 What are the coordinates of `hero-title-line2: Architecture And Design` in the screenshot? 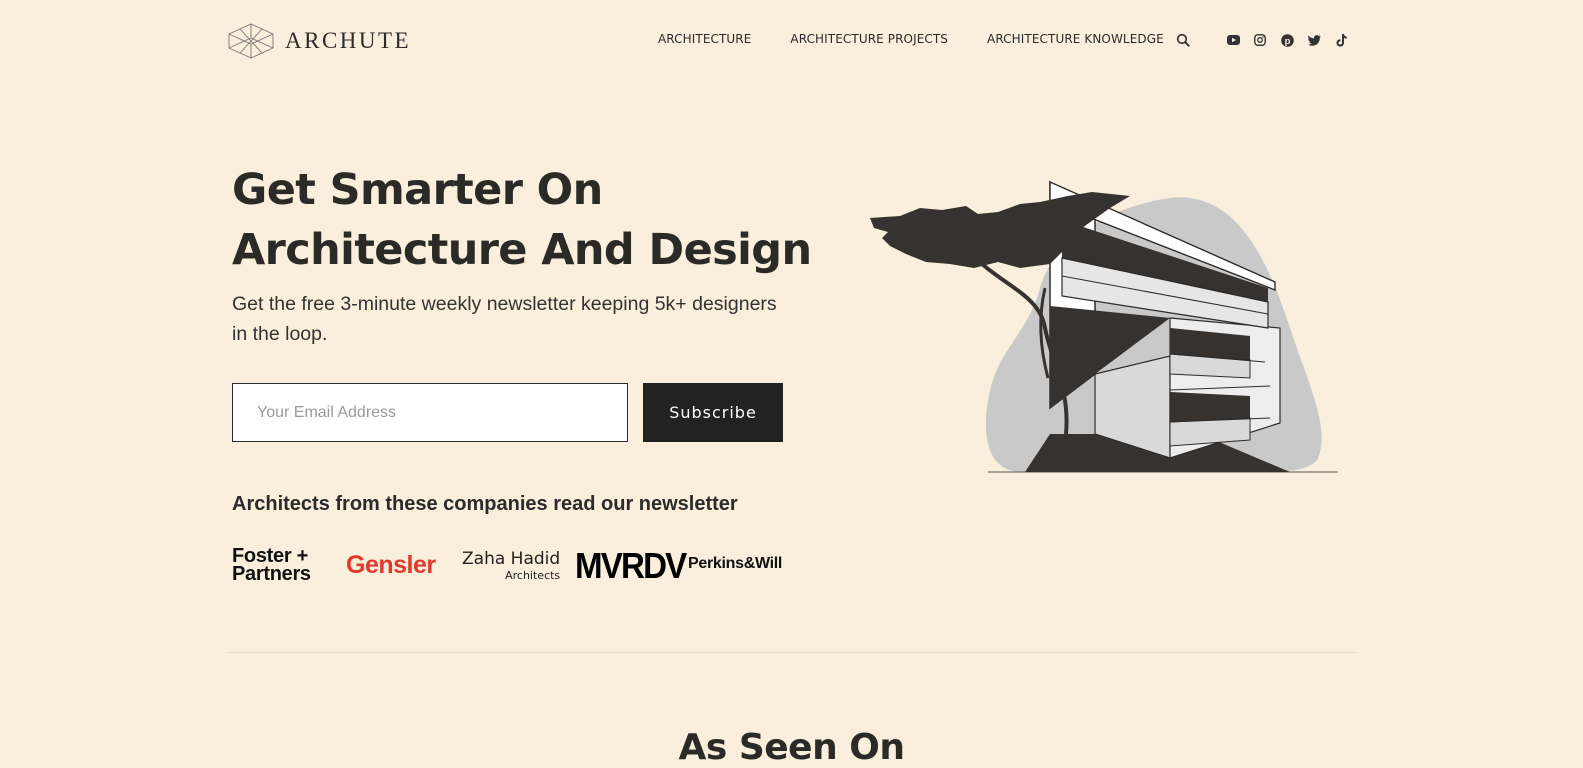 It's located at (522, 250).